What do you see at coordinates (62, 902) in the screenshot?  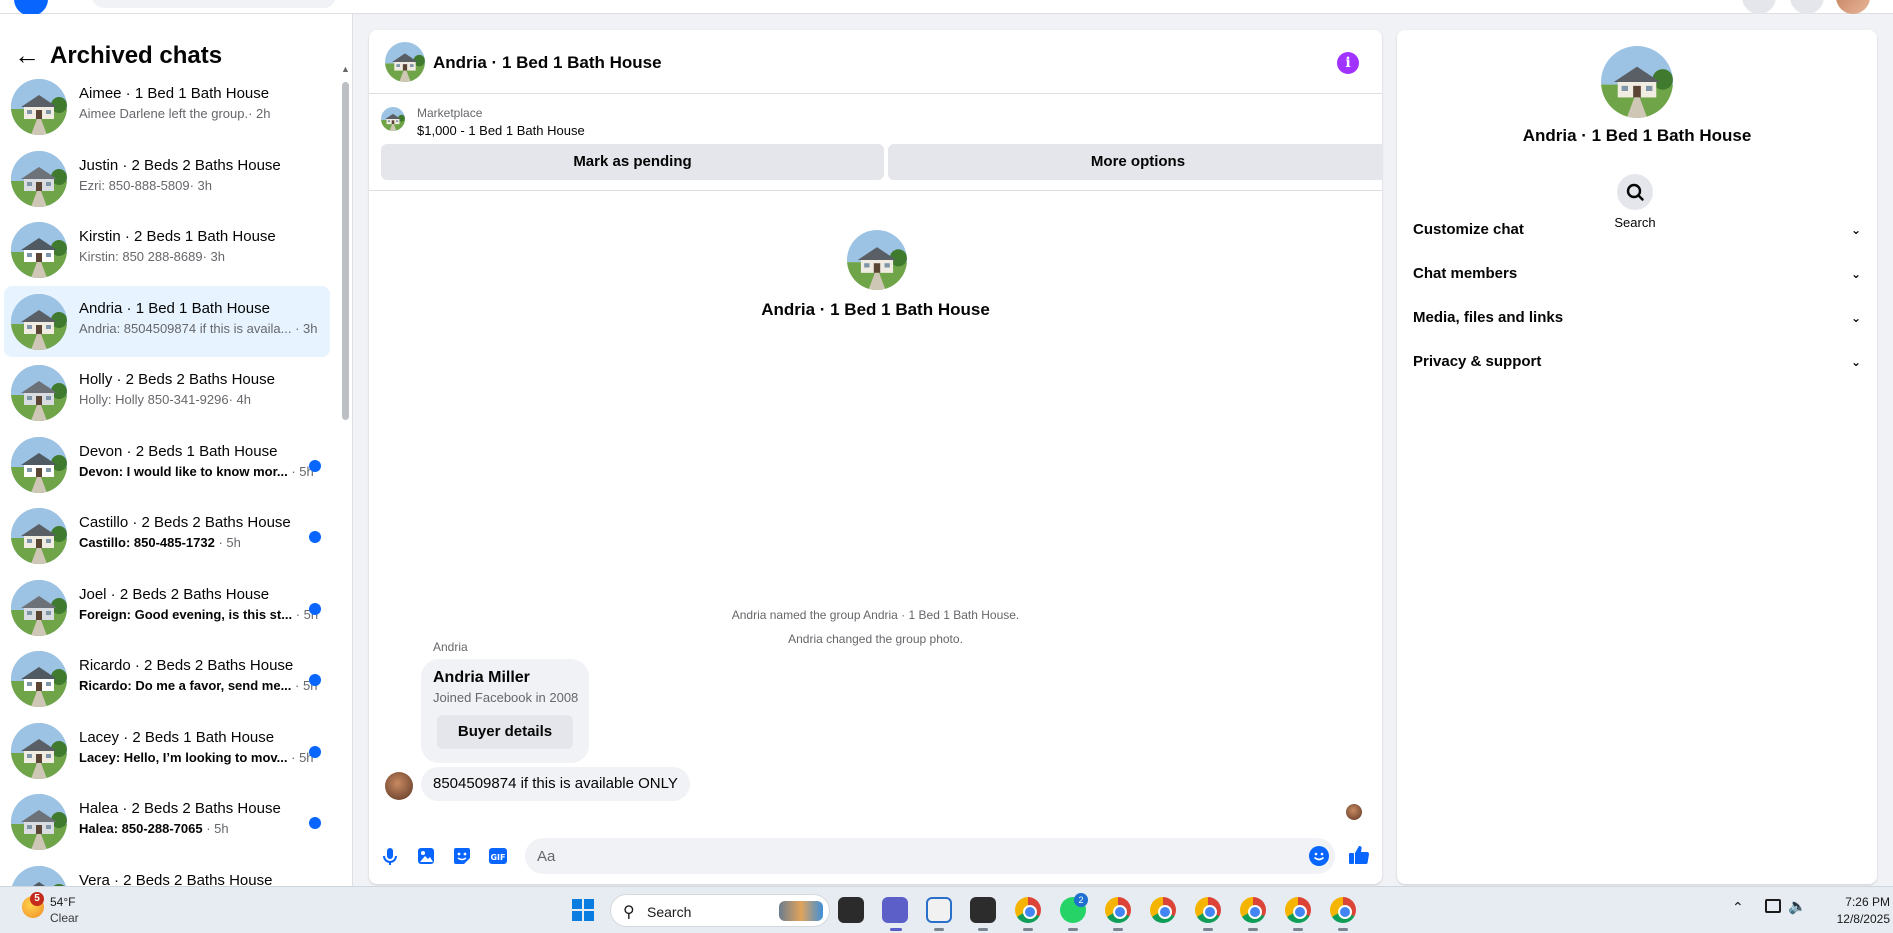 I see `weather-temperature: 54°F` at bounding box center [62, 902].